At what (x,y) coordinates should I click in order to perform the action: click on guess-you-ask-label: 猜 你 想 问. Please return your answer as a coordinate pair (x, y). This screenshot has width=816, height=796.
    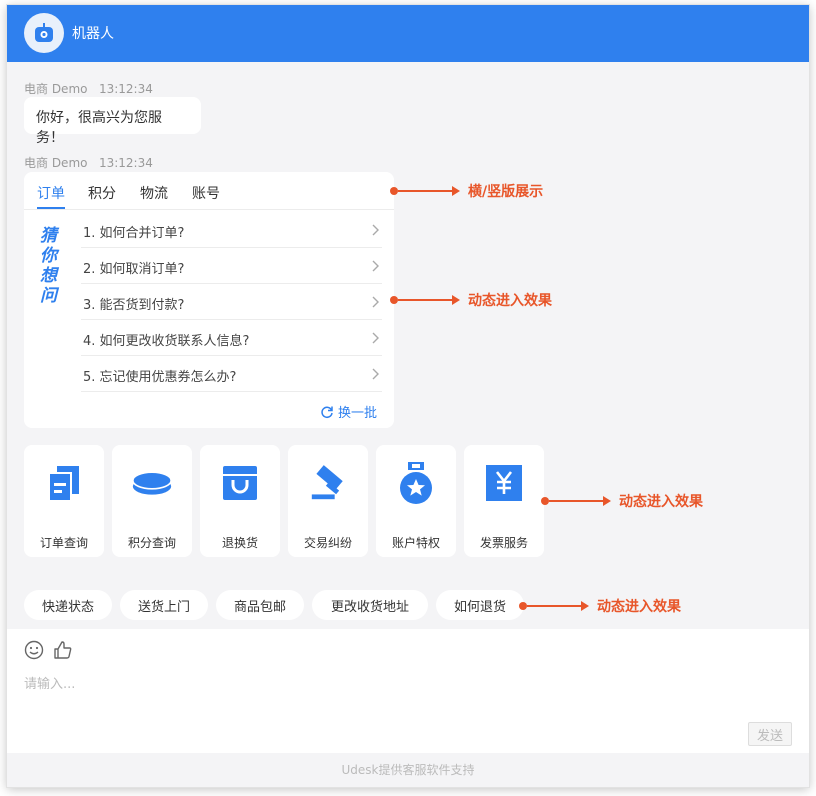
    Looking at the image, I should click on (52, 266).